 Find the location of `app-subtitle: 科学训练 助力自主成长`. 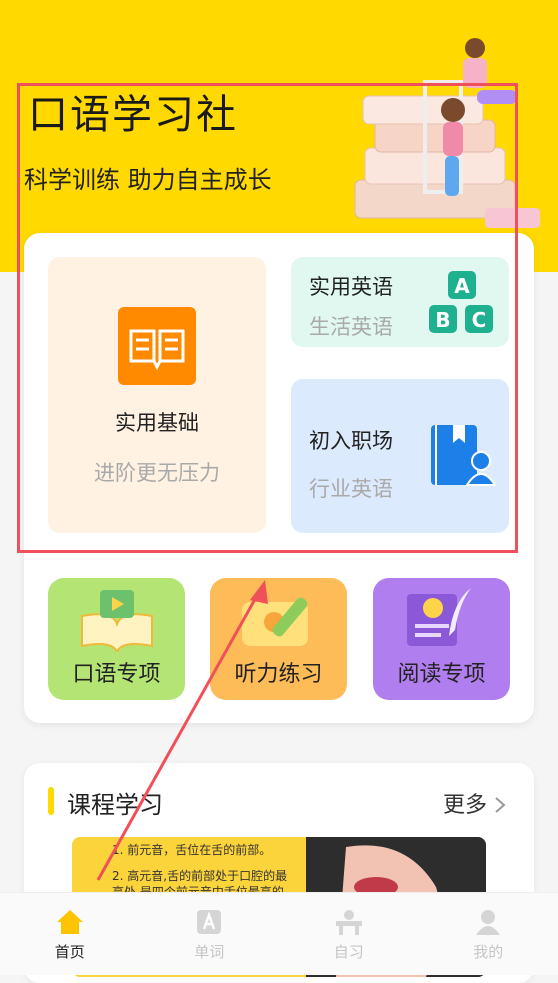

app-subtitle: 科学训练 助力自主成长 is located at coordinates (148, 177).